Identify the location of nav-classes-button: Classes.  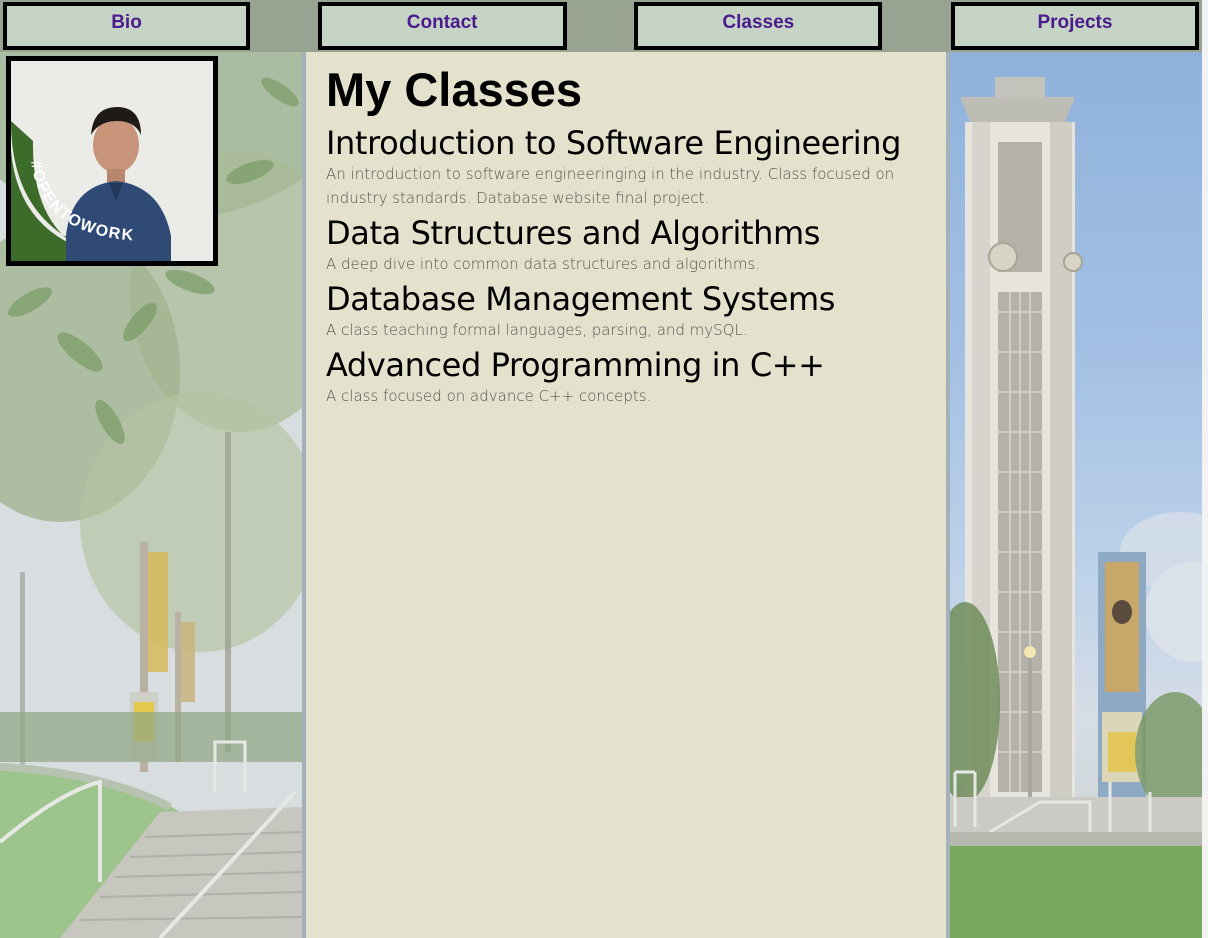
(758, 26).